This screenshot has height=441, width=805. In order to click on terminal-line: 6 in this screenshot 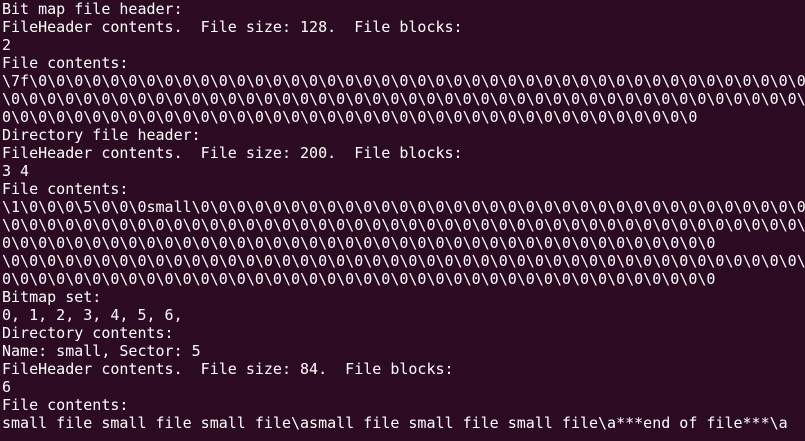, I will do `click(7, 387)`.